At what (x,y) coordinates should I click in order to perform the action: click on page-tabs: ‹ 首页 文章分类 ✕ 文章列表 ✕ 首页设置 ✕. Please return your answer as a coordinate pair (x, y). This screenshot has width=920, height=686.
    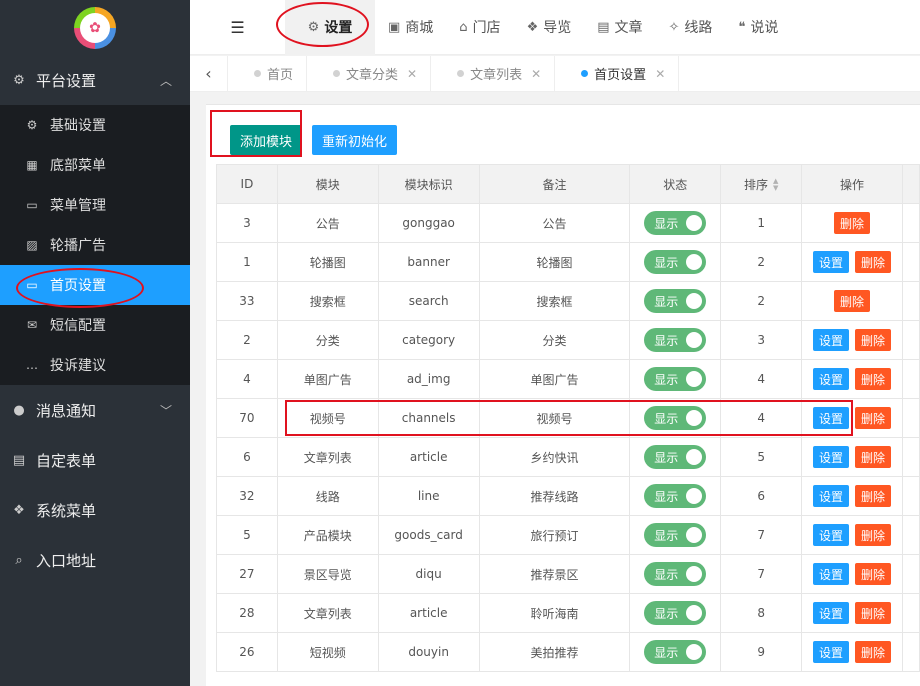
    Looking at the image, I should click on (555, 73).